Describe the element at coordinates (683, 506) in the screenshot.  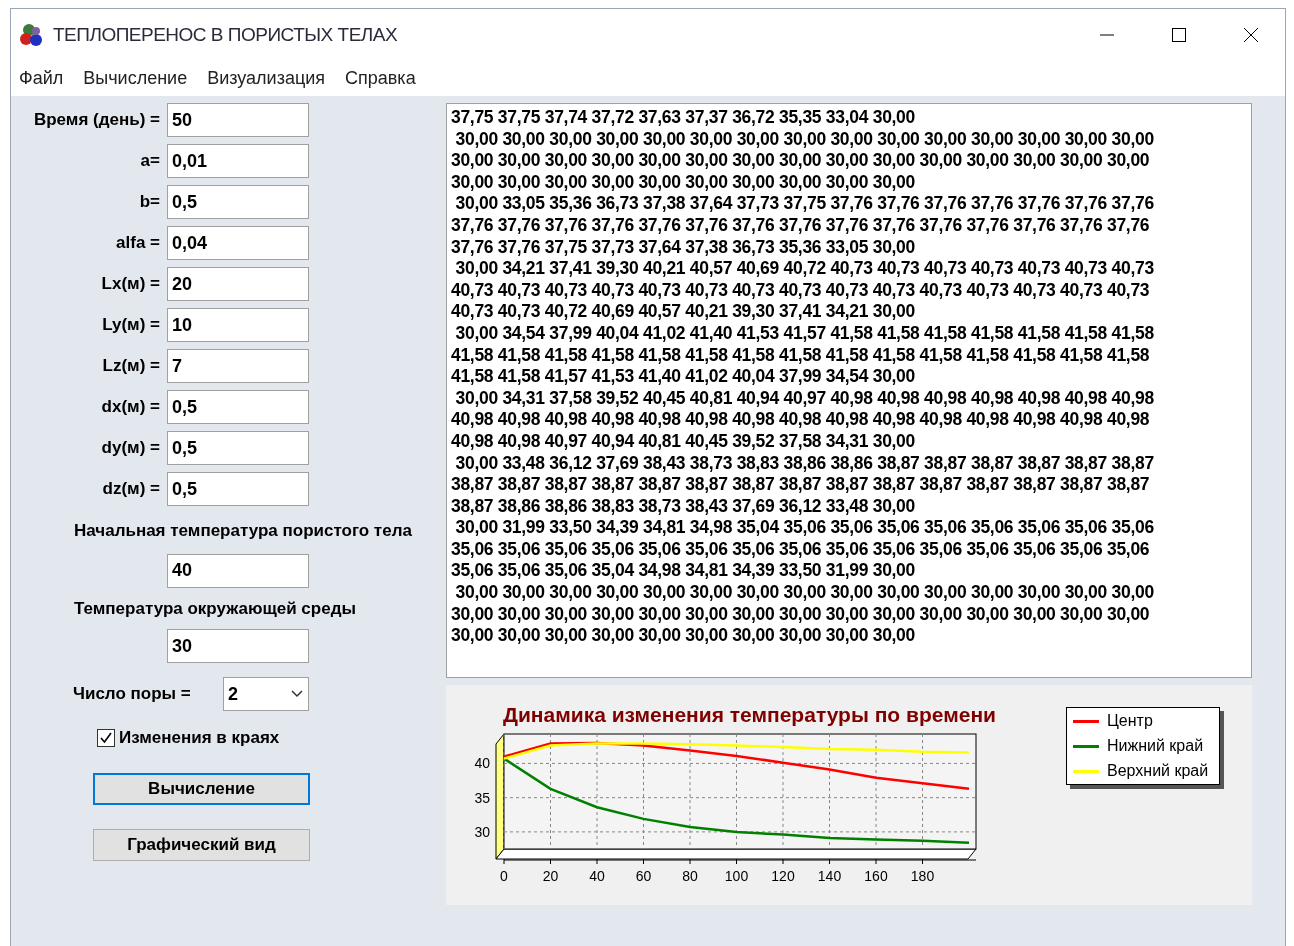
I see `output-line: 38,87 38,86 38,86 38,83 38,73 38,43 37,69 36,12 33,48 30,00` at that location.